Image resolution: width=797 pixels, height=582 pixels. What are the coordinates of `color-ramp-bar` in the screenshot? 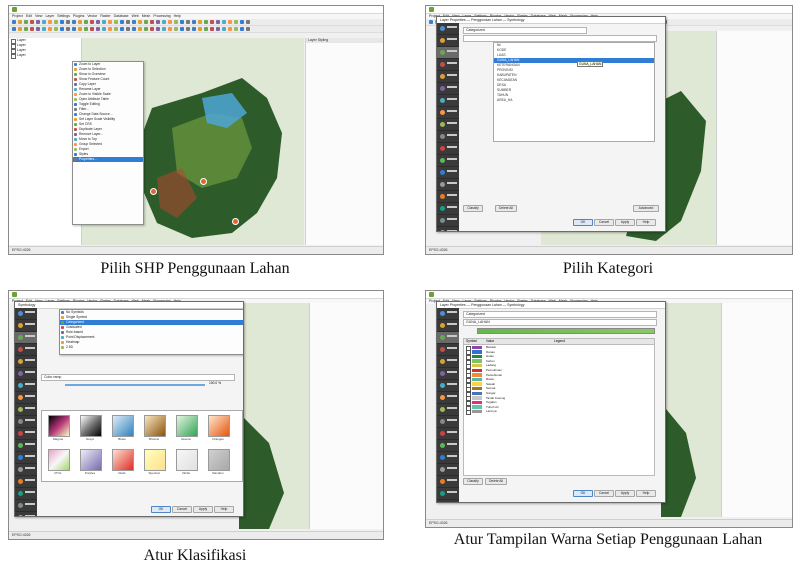 It's located at (566, 331).